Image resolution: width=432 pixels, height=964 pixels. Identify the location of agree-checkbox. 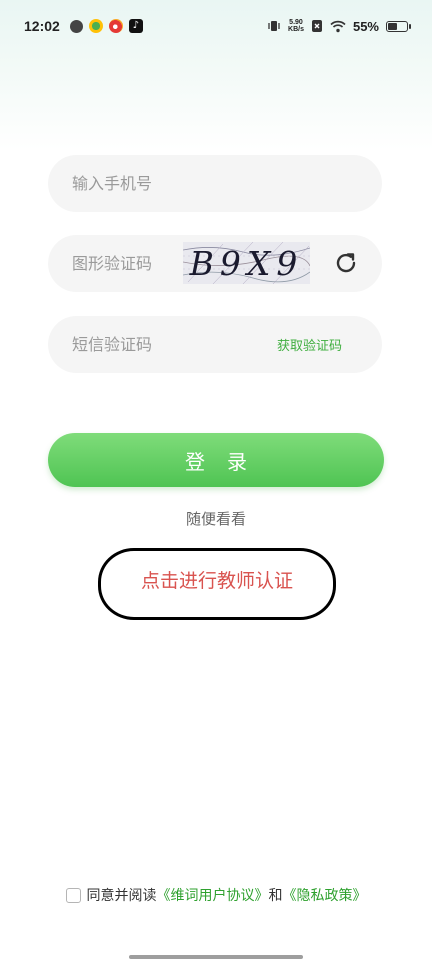
(73, 895).